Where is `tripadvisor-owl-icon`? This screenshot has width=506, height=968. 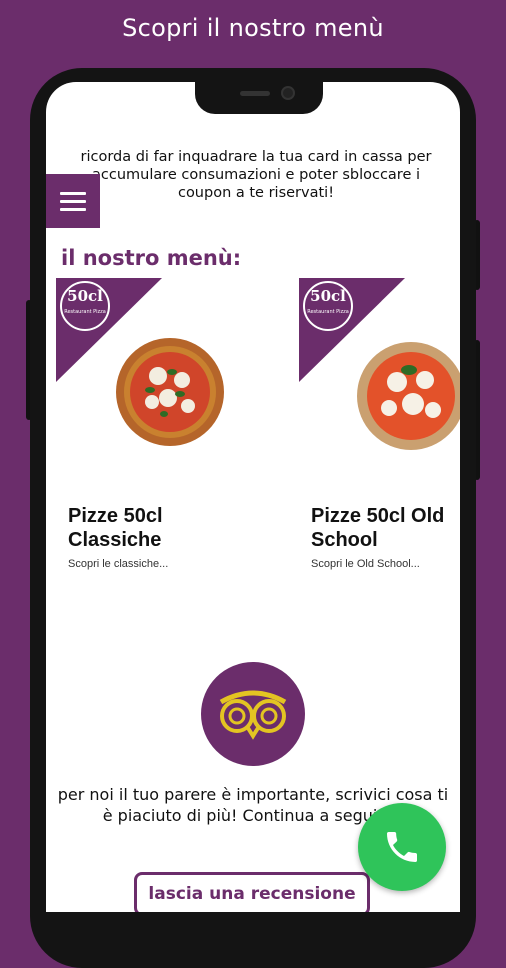 tripadvisor-owl-icon is located at coordinates (253, 714).